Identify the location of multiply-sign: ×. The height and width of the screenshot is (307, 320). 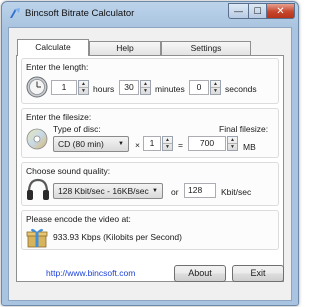
(137, 145).